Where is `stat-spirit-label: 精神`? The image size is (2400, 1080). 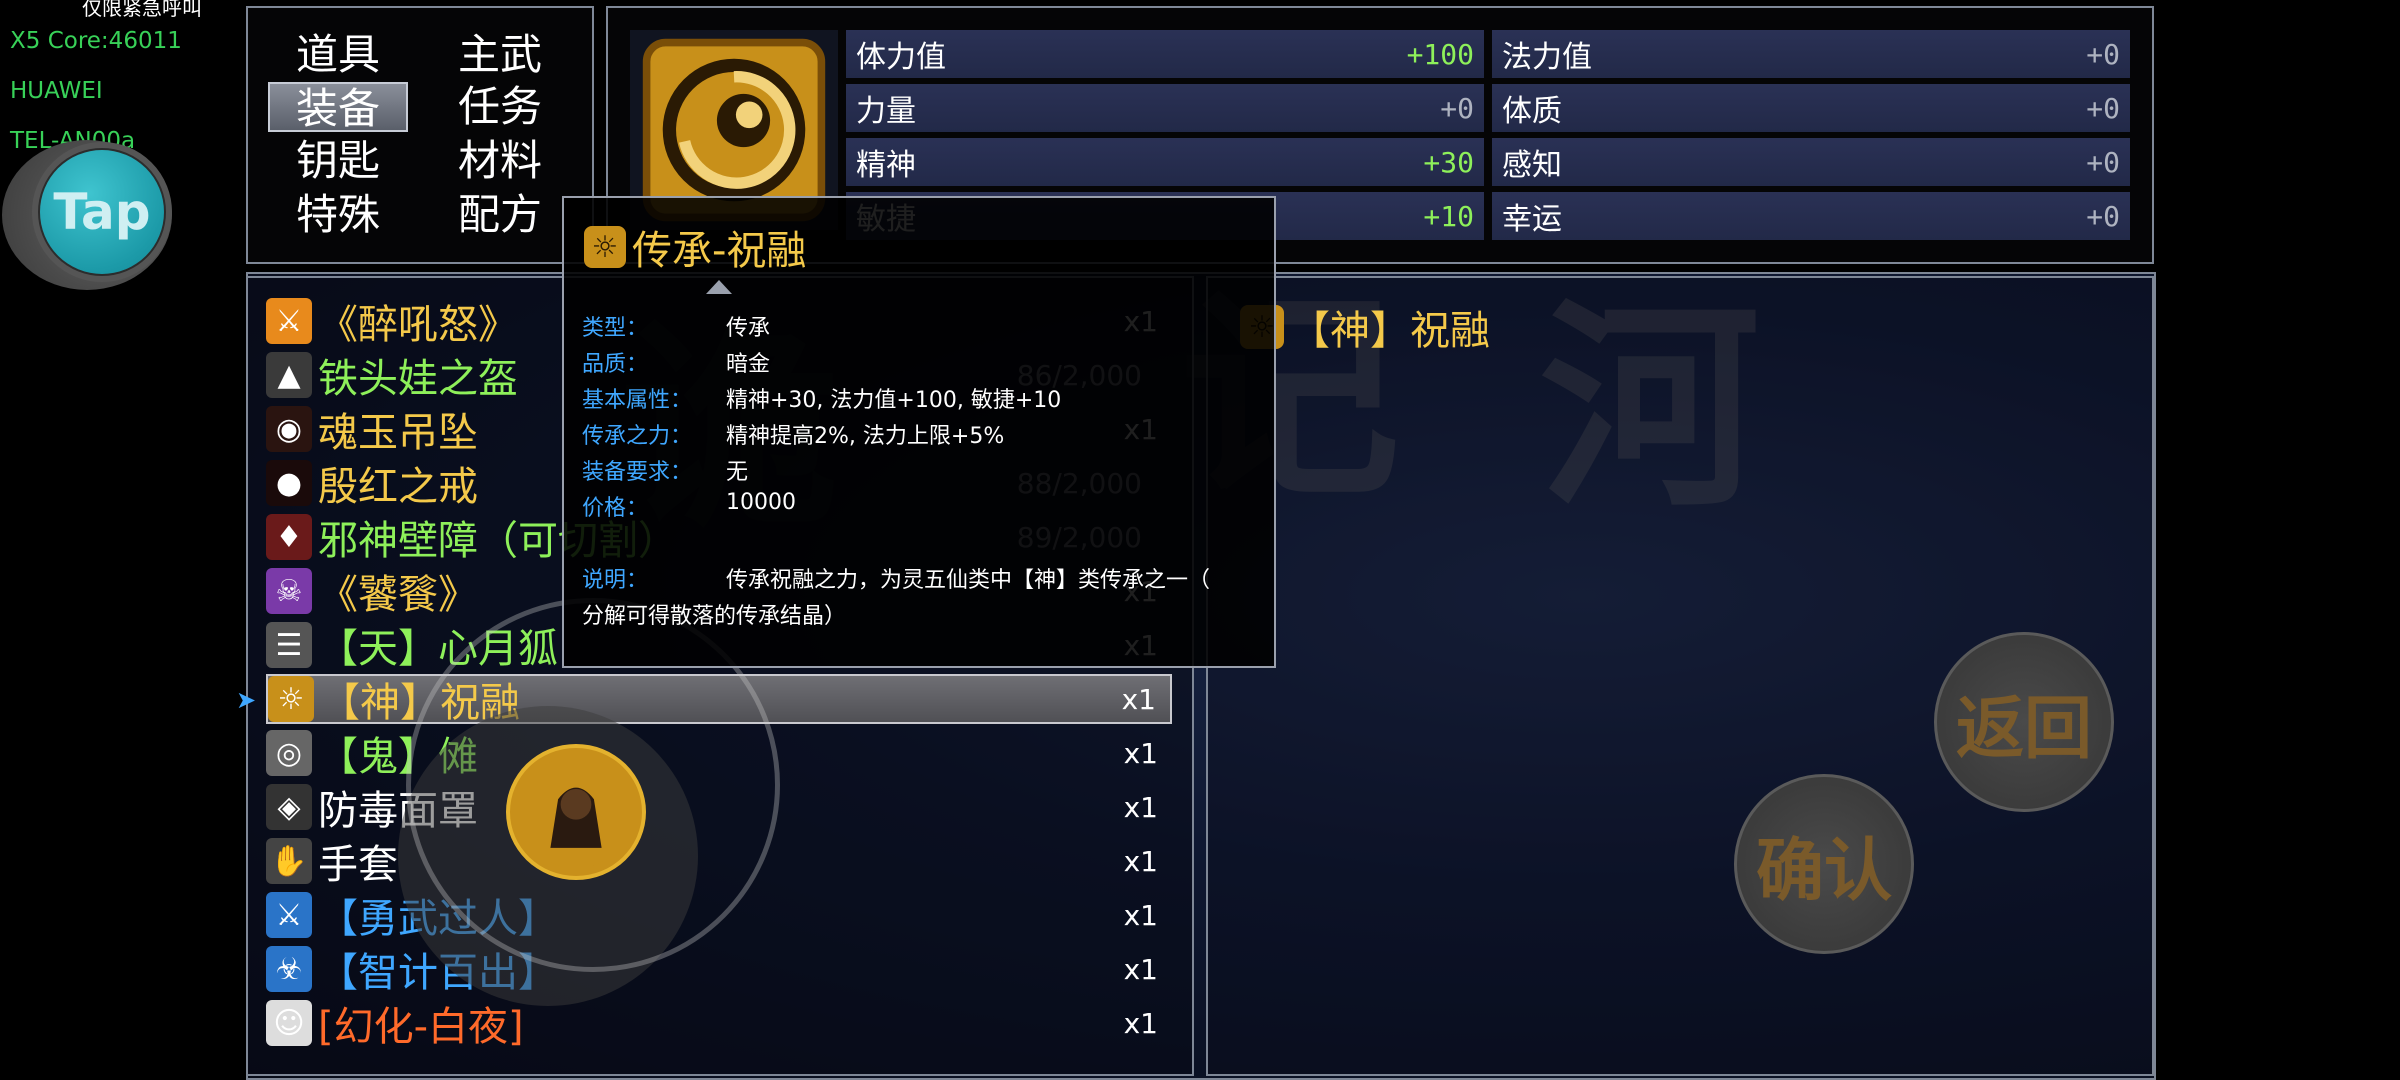 stat-spirit-label: 精神 is located at coordinates (886, 165).